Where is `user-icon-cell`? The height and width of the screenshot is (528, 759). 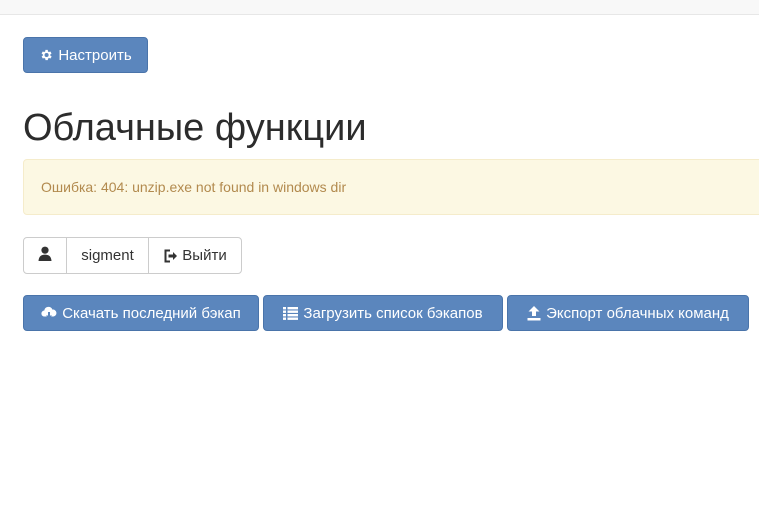
user-icon-cell is located at coordinates (45, 255).